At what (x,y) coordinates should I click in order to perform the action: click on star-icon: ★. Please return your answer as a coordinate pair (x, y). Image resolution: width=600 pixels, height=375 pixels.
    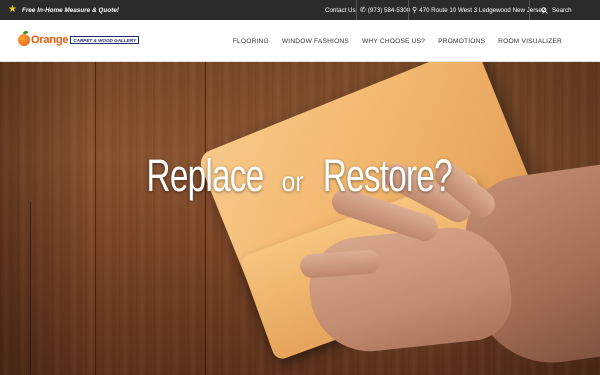
    Looking at the image, I should click on (12, 9).